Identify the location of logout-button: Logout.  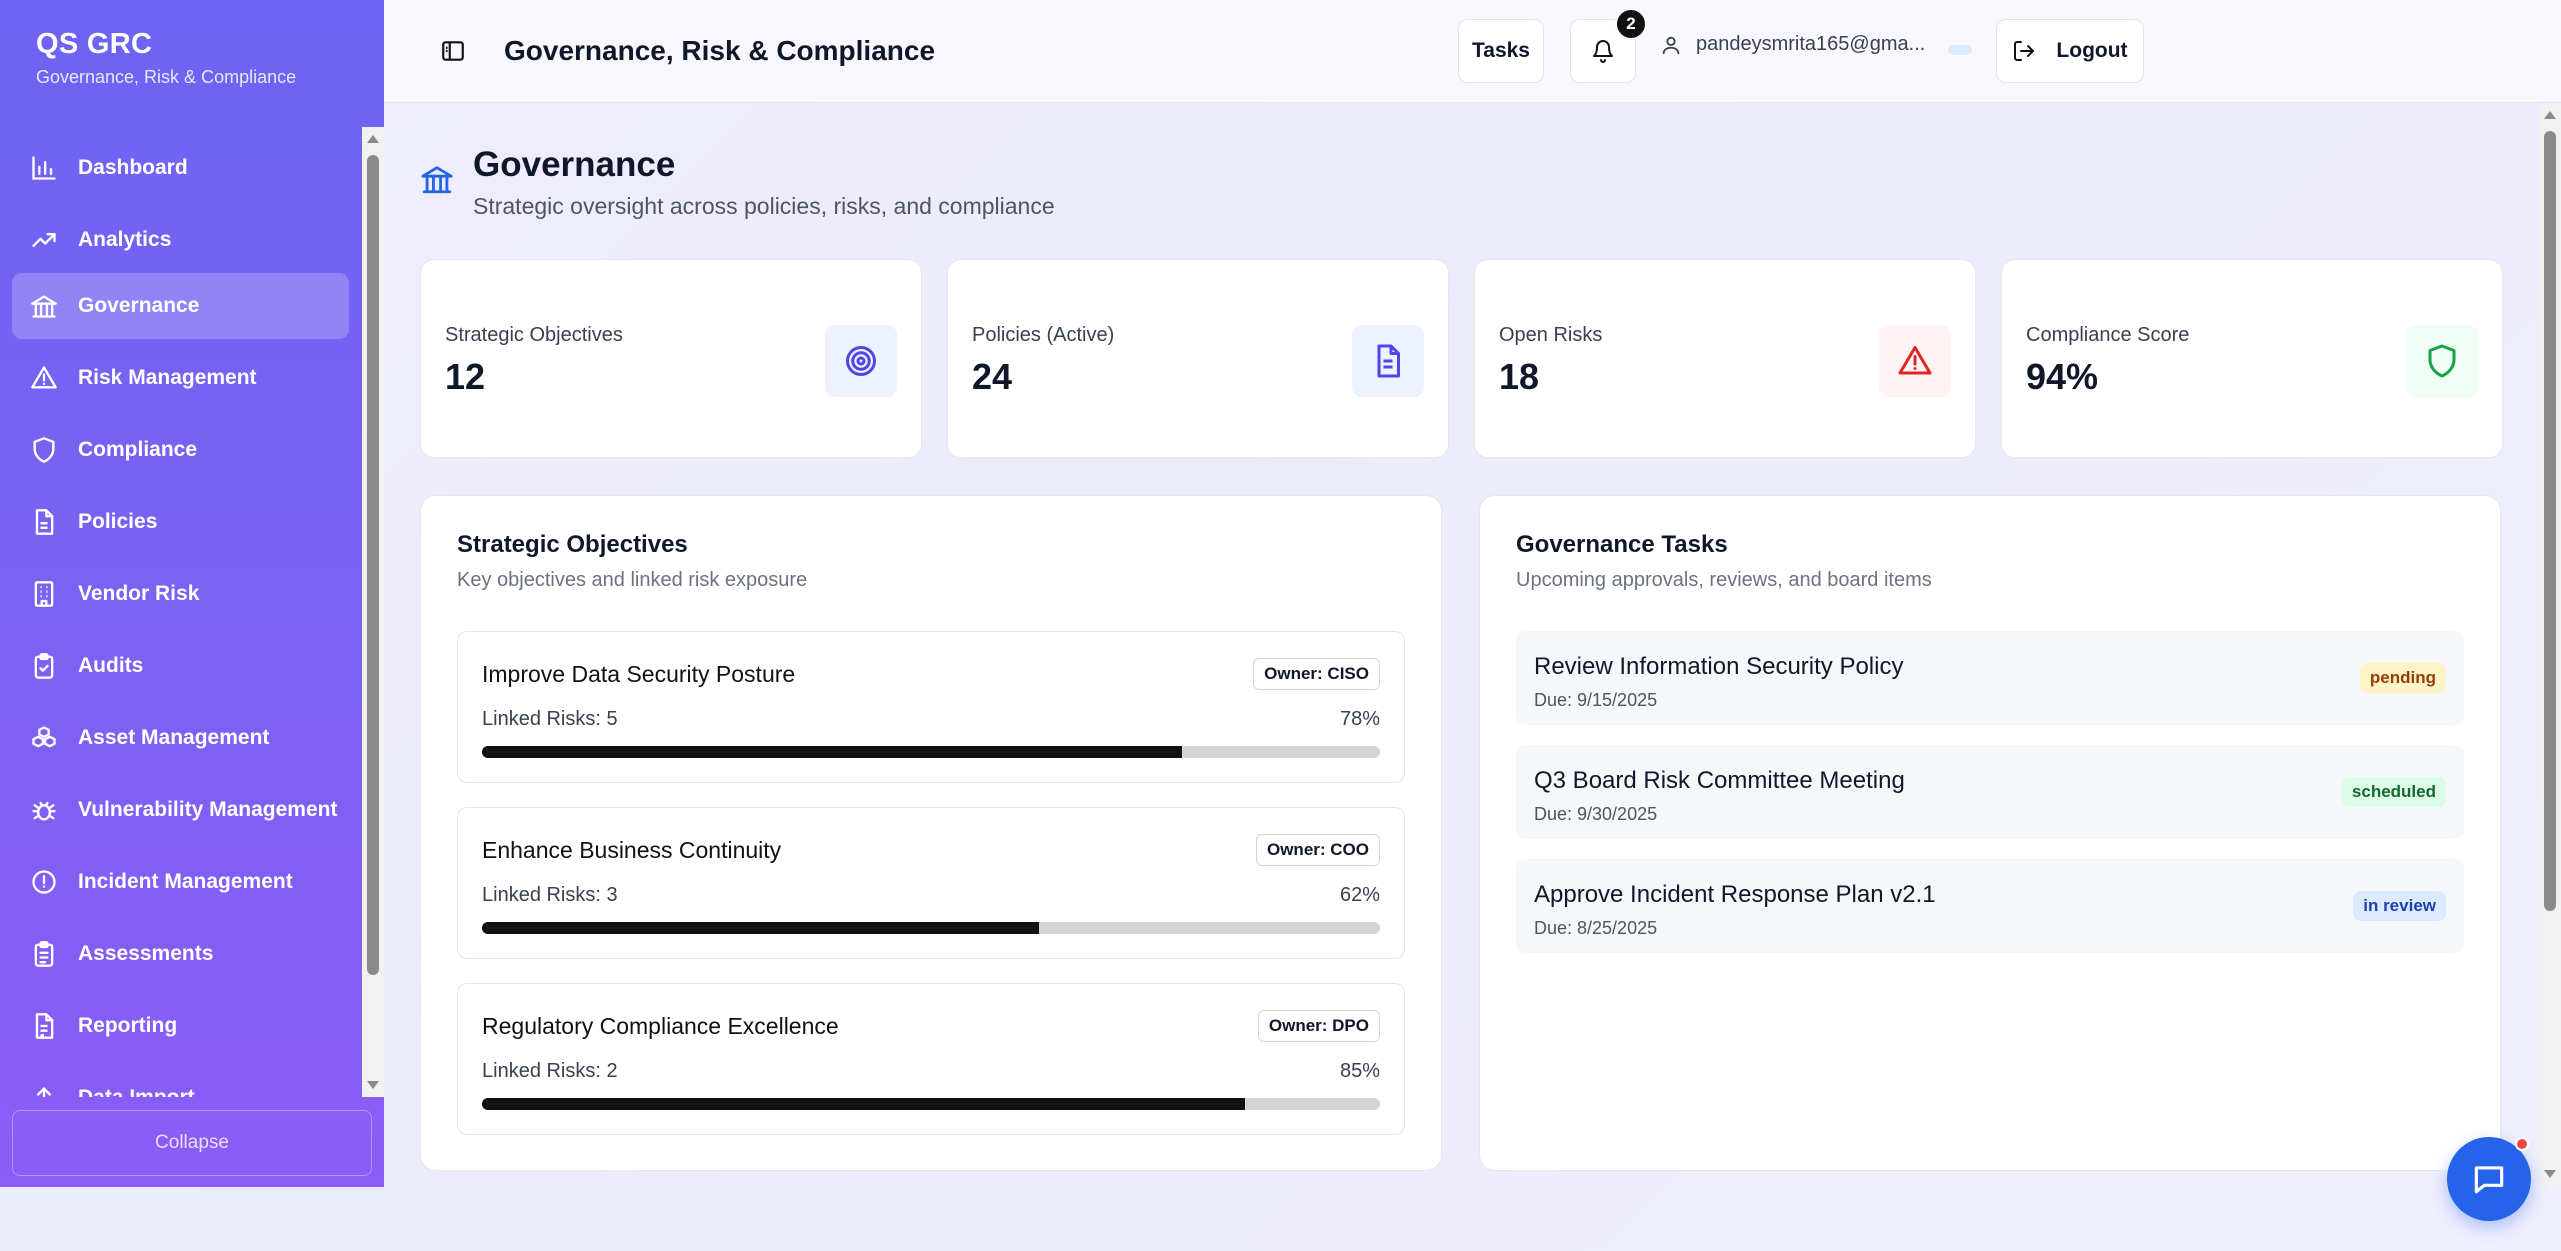
(2070, 51).